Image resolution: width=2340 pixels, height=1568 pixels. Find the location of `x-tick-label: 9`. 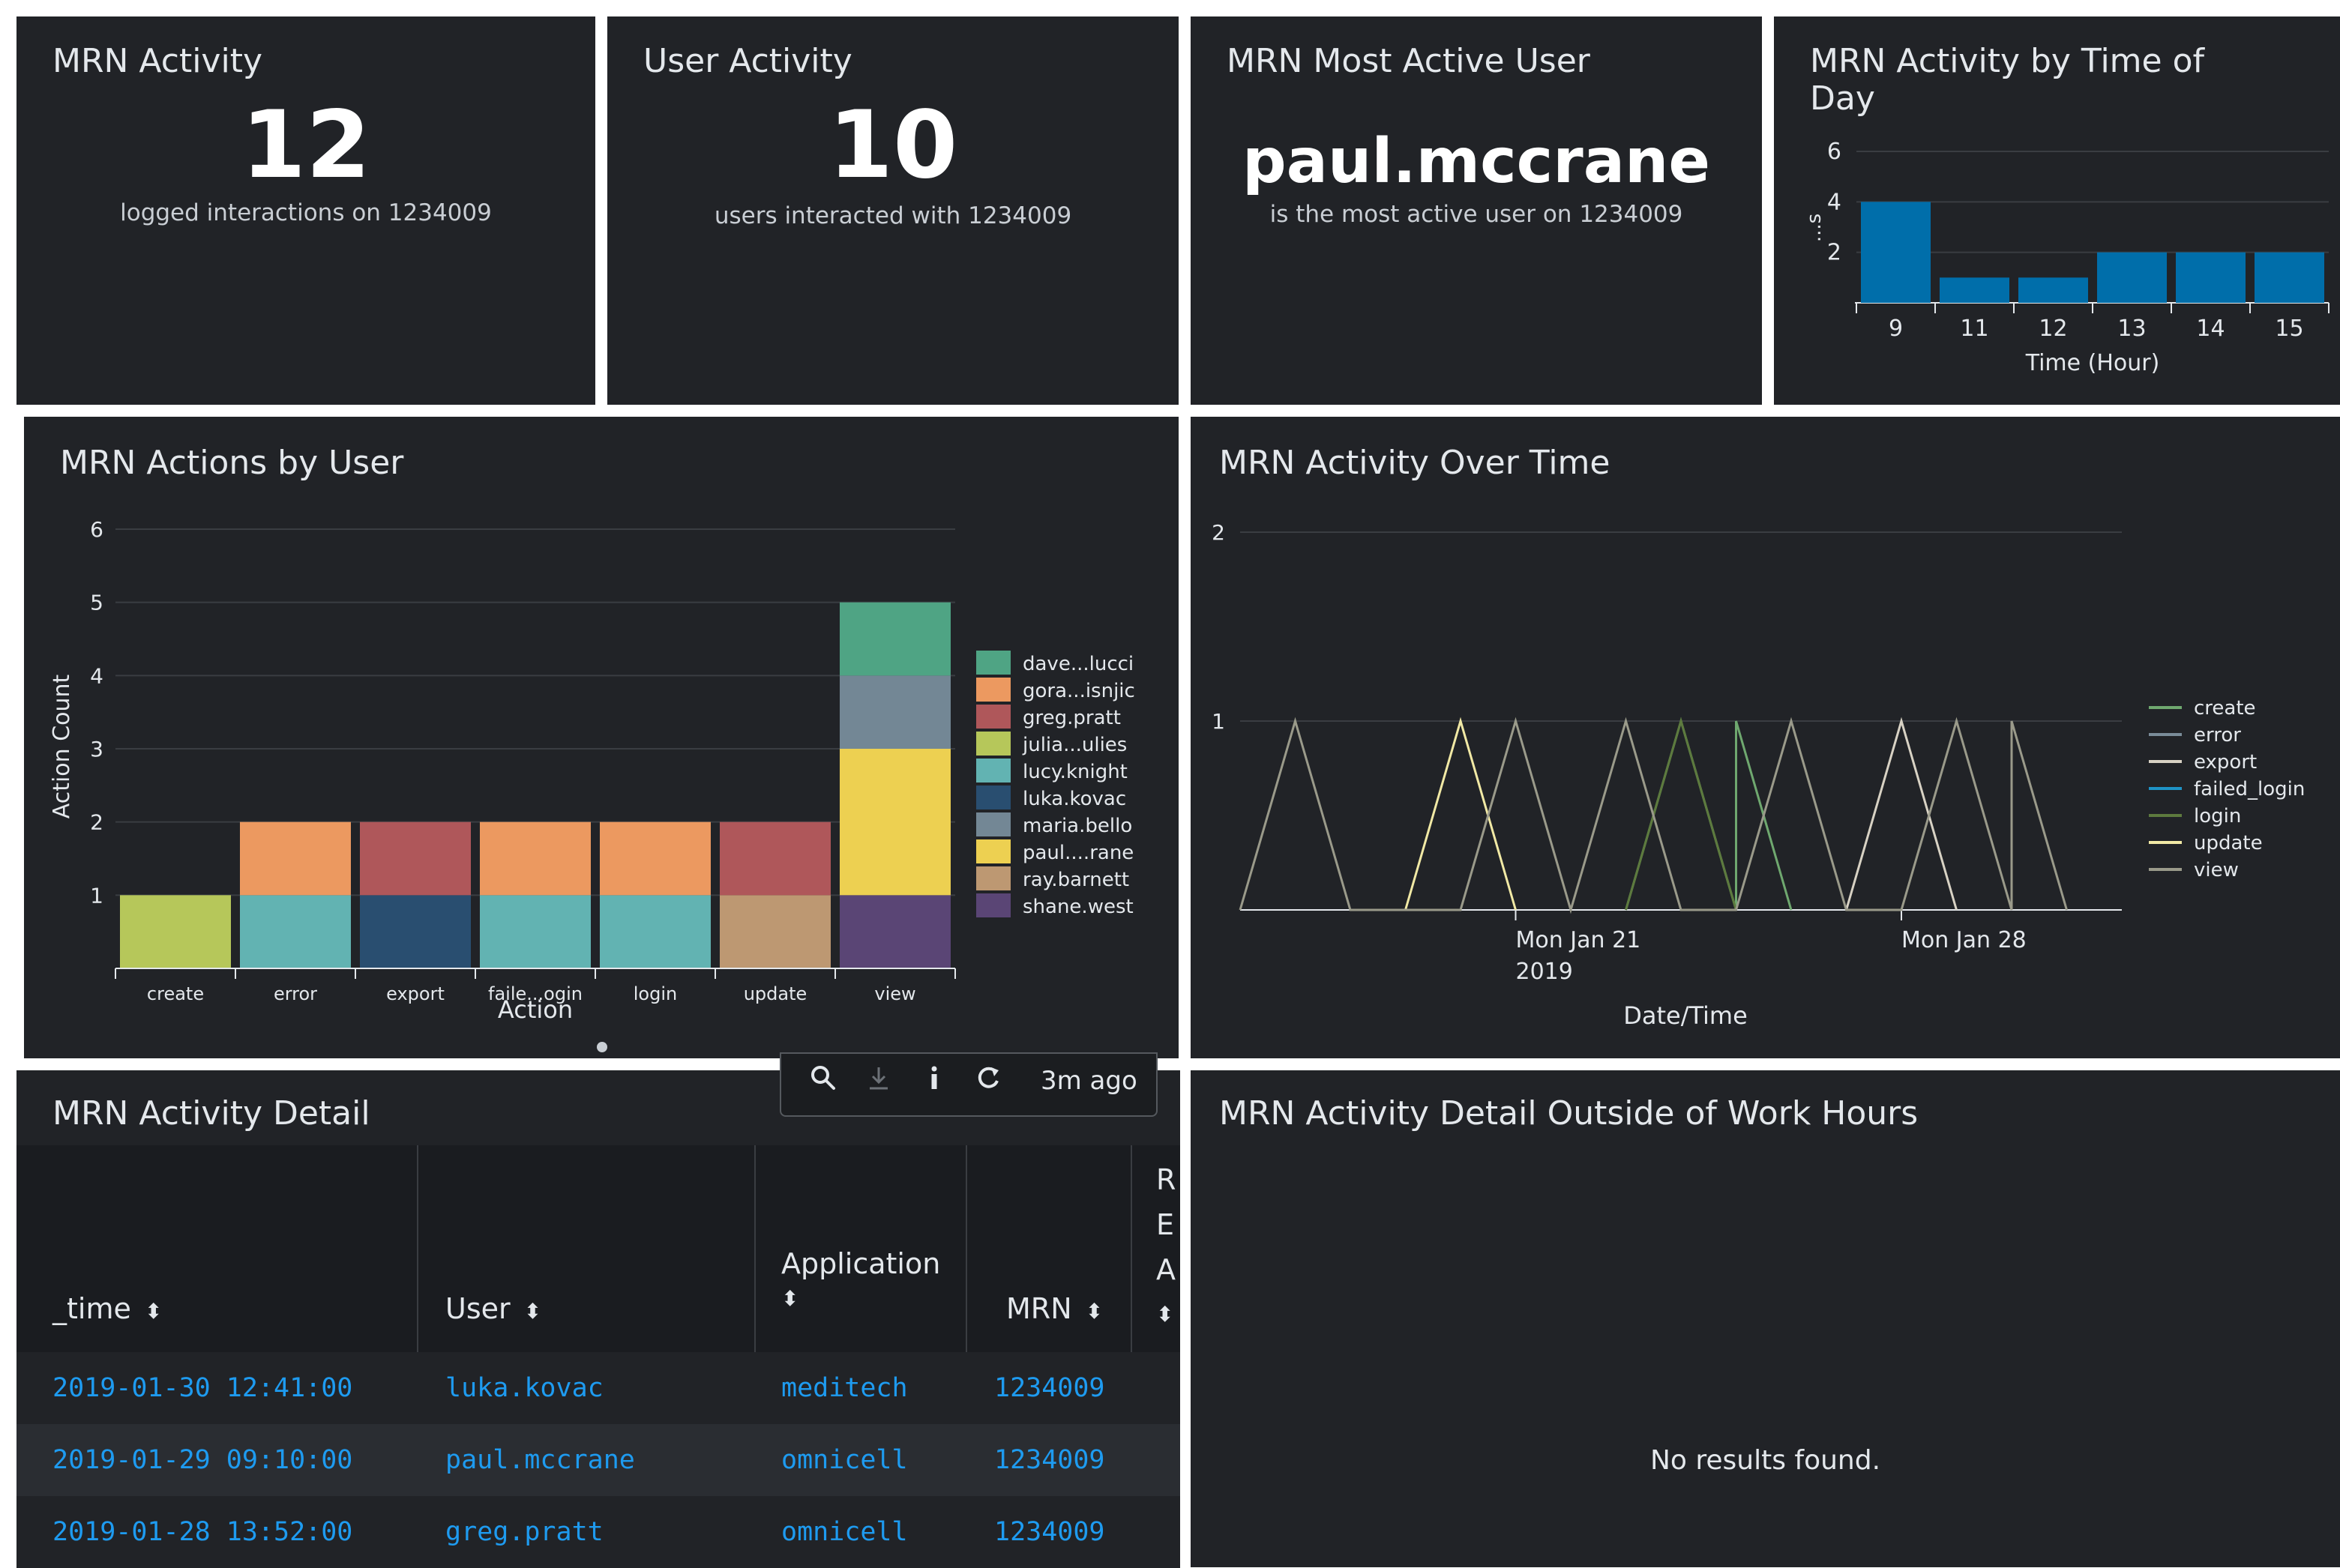

x-tick-label: 9 is located at coordinates (1896, 329).